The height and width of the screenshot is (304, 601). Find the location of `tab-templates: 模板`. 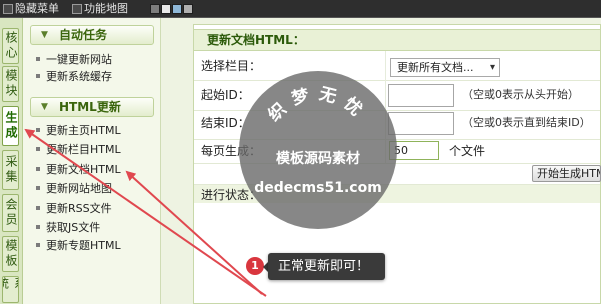

tab-templates: 模板 is located at coordinates (10, 254).